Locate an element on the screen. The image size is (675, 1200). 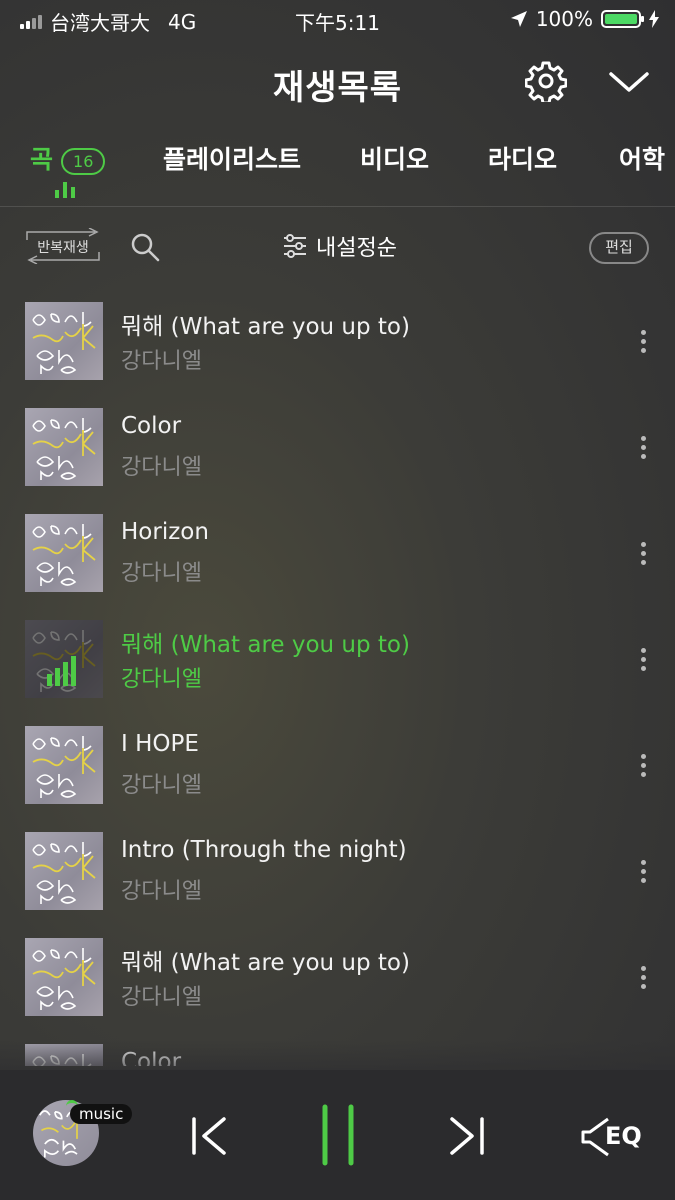
chevron-down-icon is located at coordinates (629, 81).